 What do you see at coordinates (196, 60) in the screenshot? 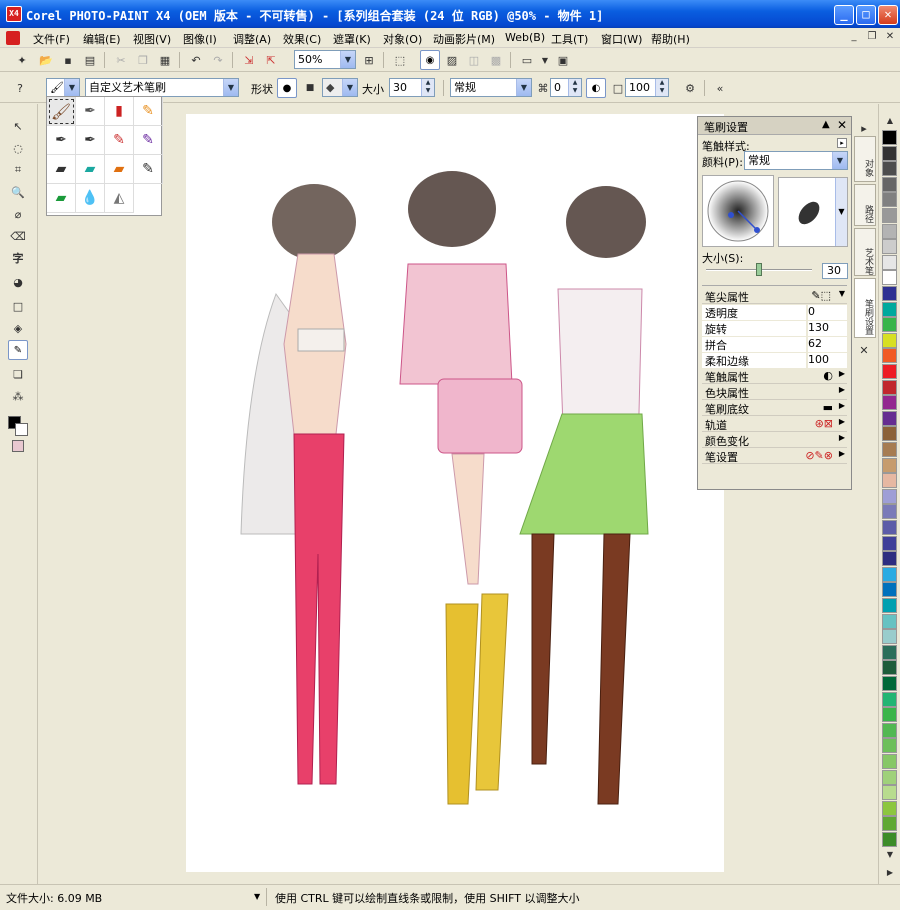
I see `undo-icon: ↶` at bounding box center [196, 60].